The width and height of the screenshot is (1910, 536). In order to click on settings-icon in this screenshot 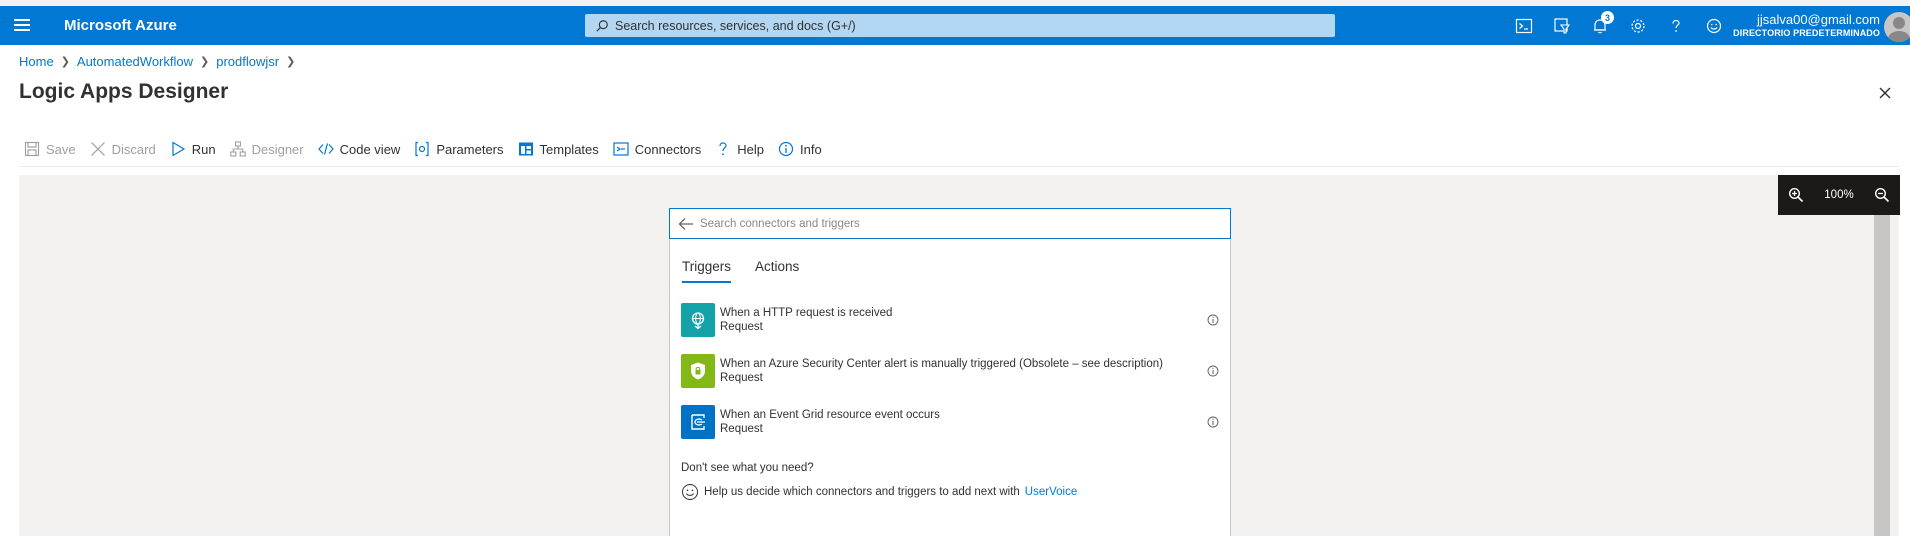, I will do `click(1638, 26)`.